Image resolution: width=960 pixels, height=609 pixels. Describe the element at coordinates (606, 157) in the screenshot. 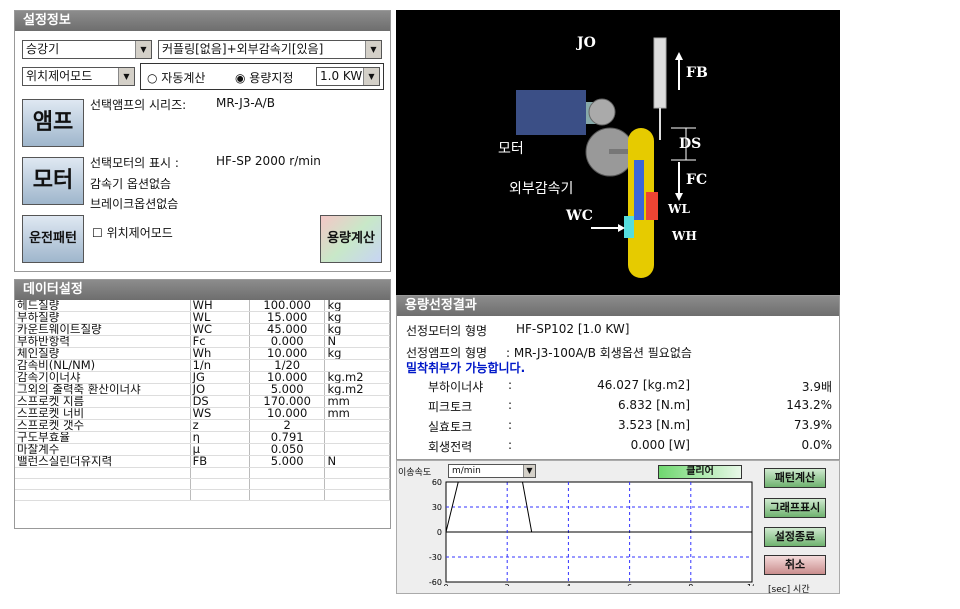

I see `mechanism-drawing` at that location.